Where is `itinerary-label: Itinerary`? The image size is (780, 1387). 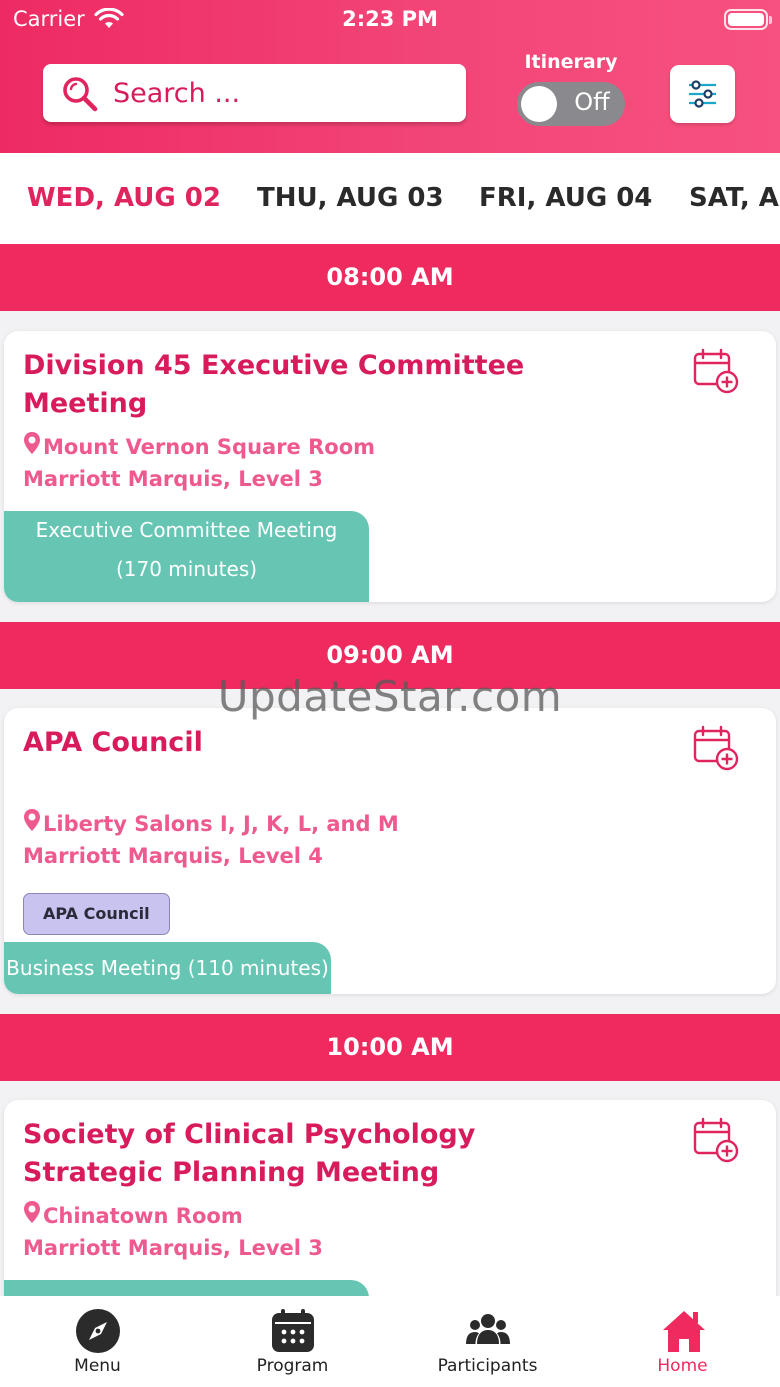
itinerary-label: Itinerary is located at coordinates (571, 62).